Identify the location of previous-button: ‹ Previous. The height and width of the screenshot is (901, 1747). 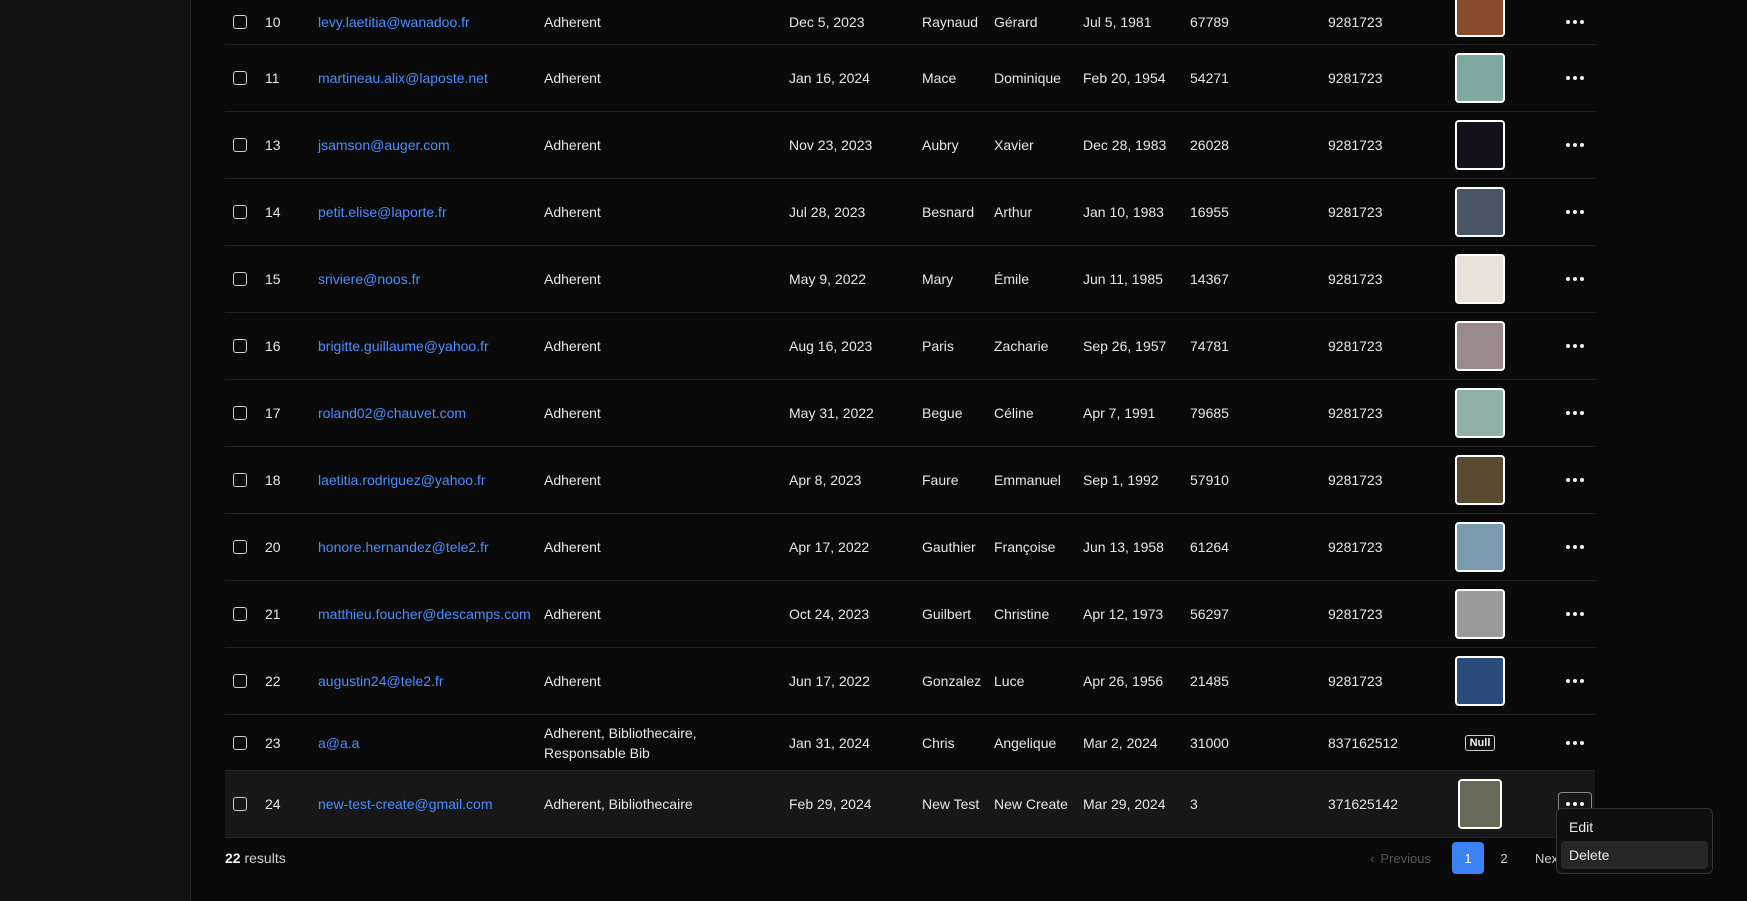
(1400, 858).